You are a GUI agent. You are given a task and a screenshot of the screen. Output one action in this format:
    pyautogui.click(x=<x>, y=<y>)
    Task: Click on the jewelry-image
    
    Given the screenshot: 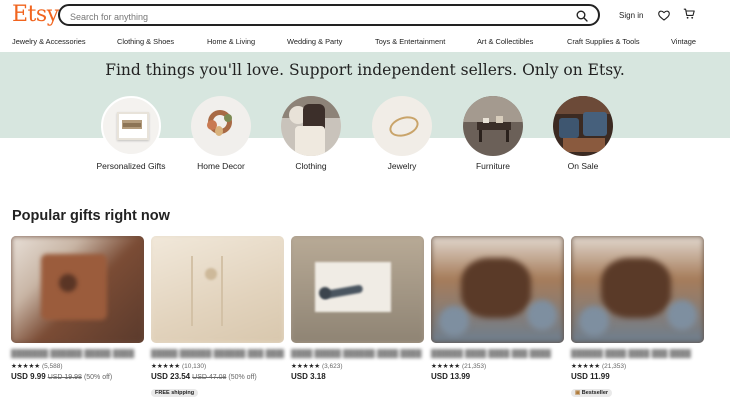 What is the action you would take?
    pyautogui.click(x=402, y=126)
    